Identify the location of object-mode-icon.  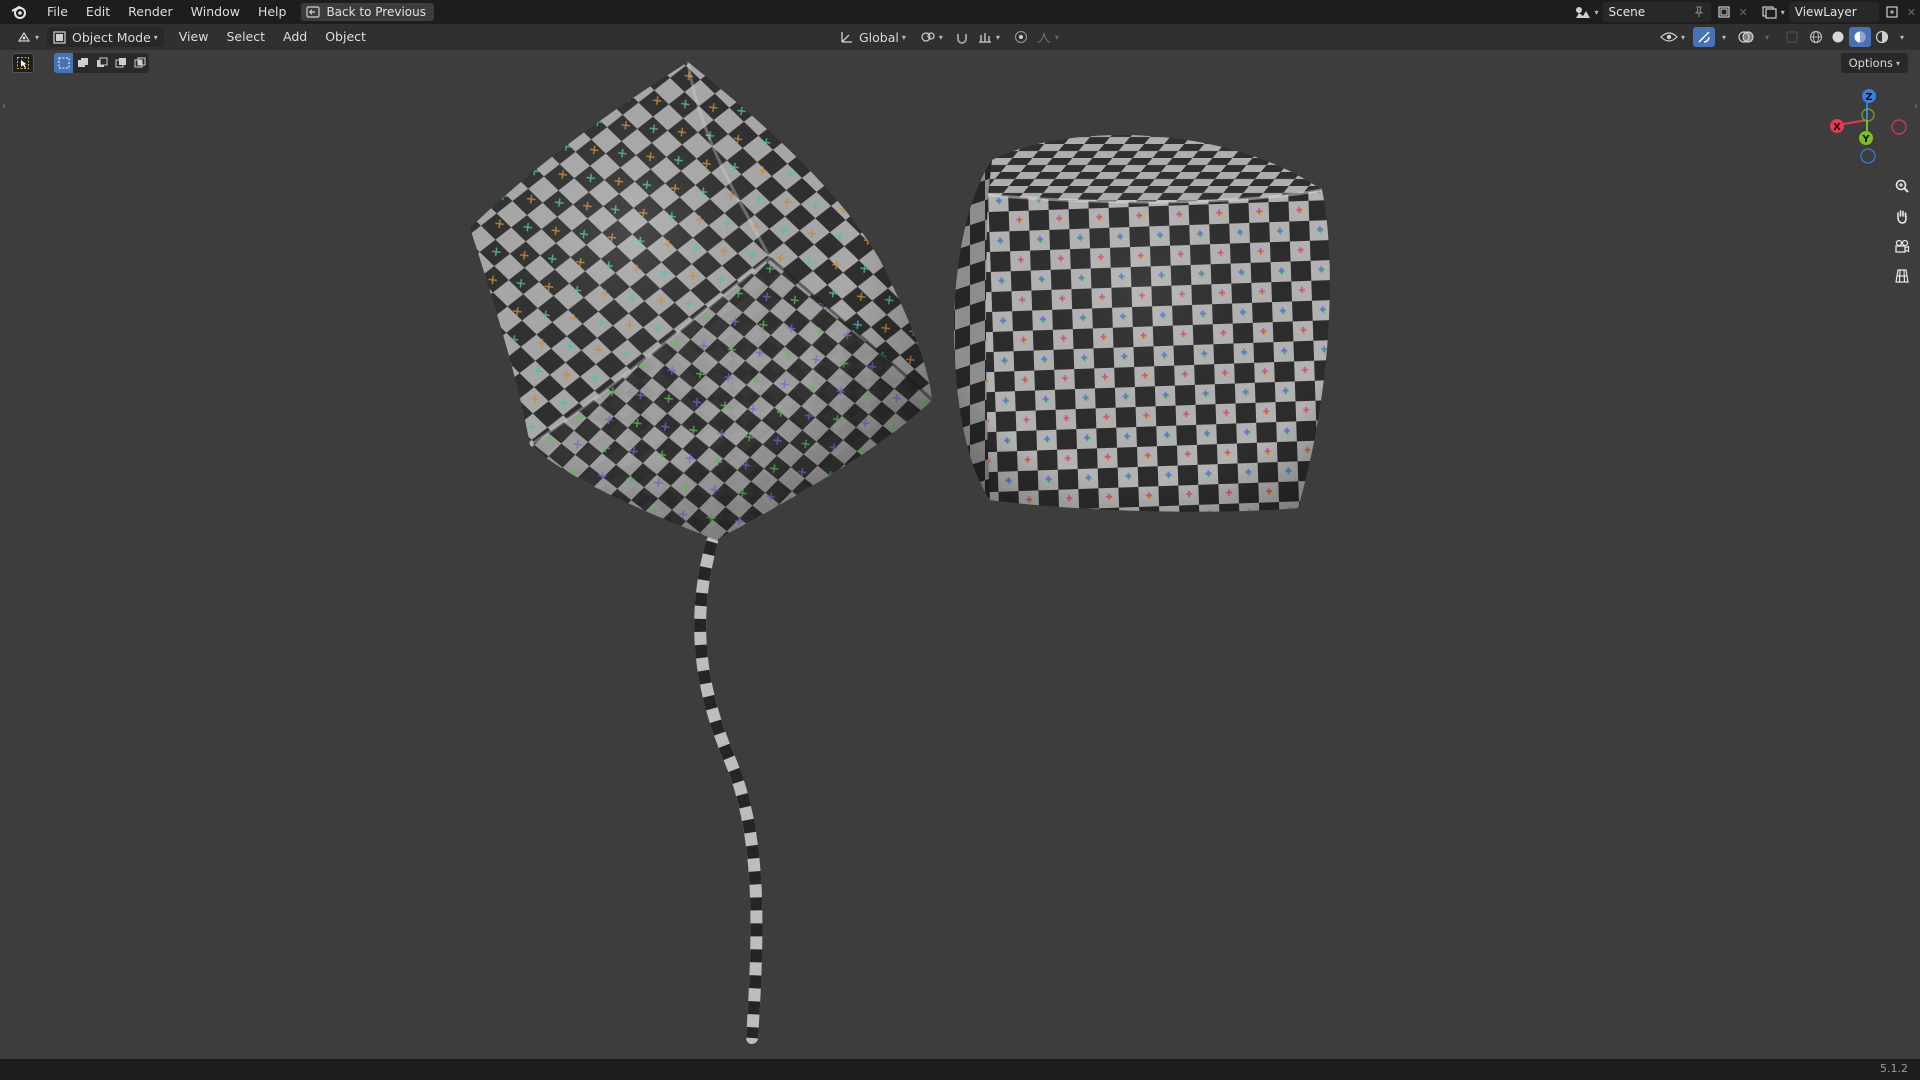
(59, 37).